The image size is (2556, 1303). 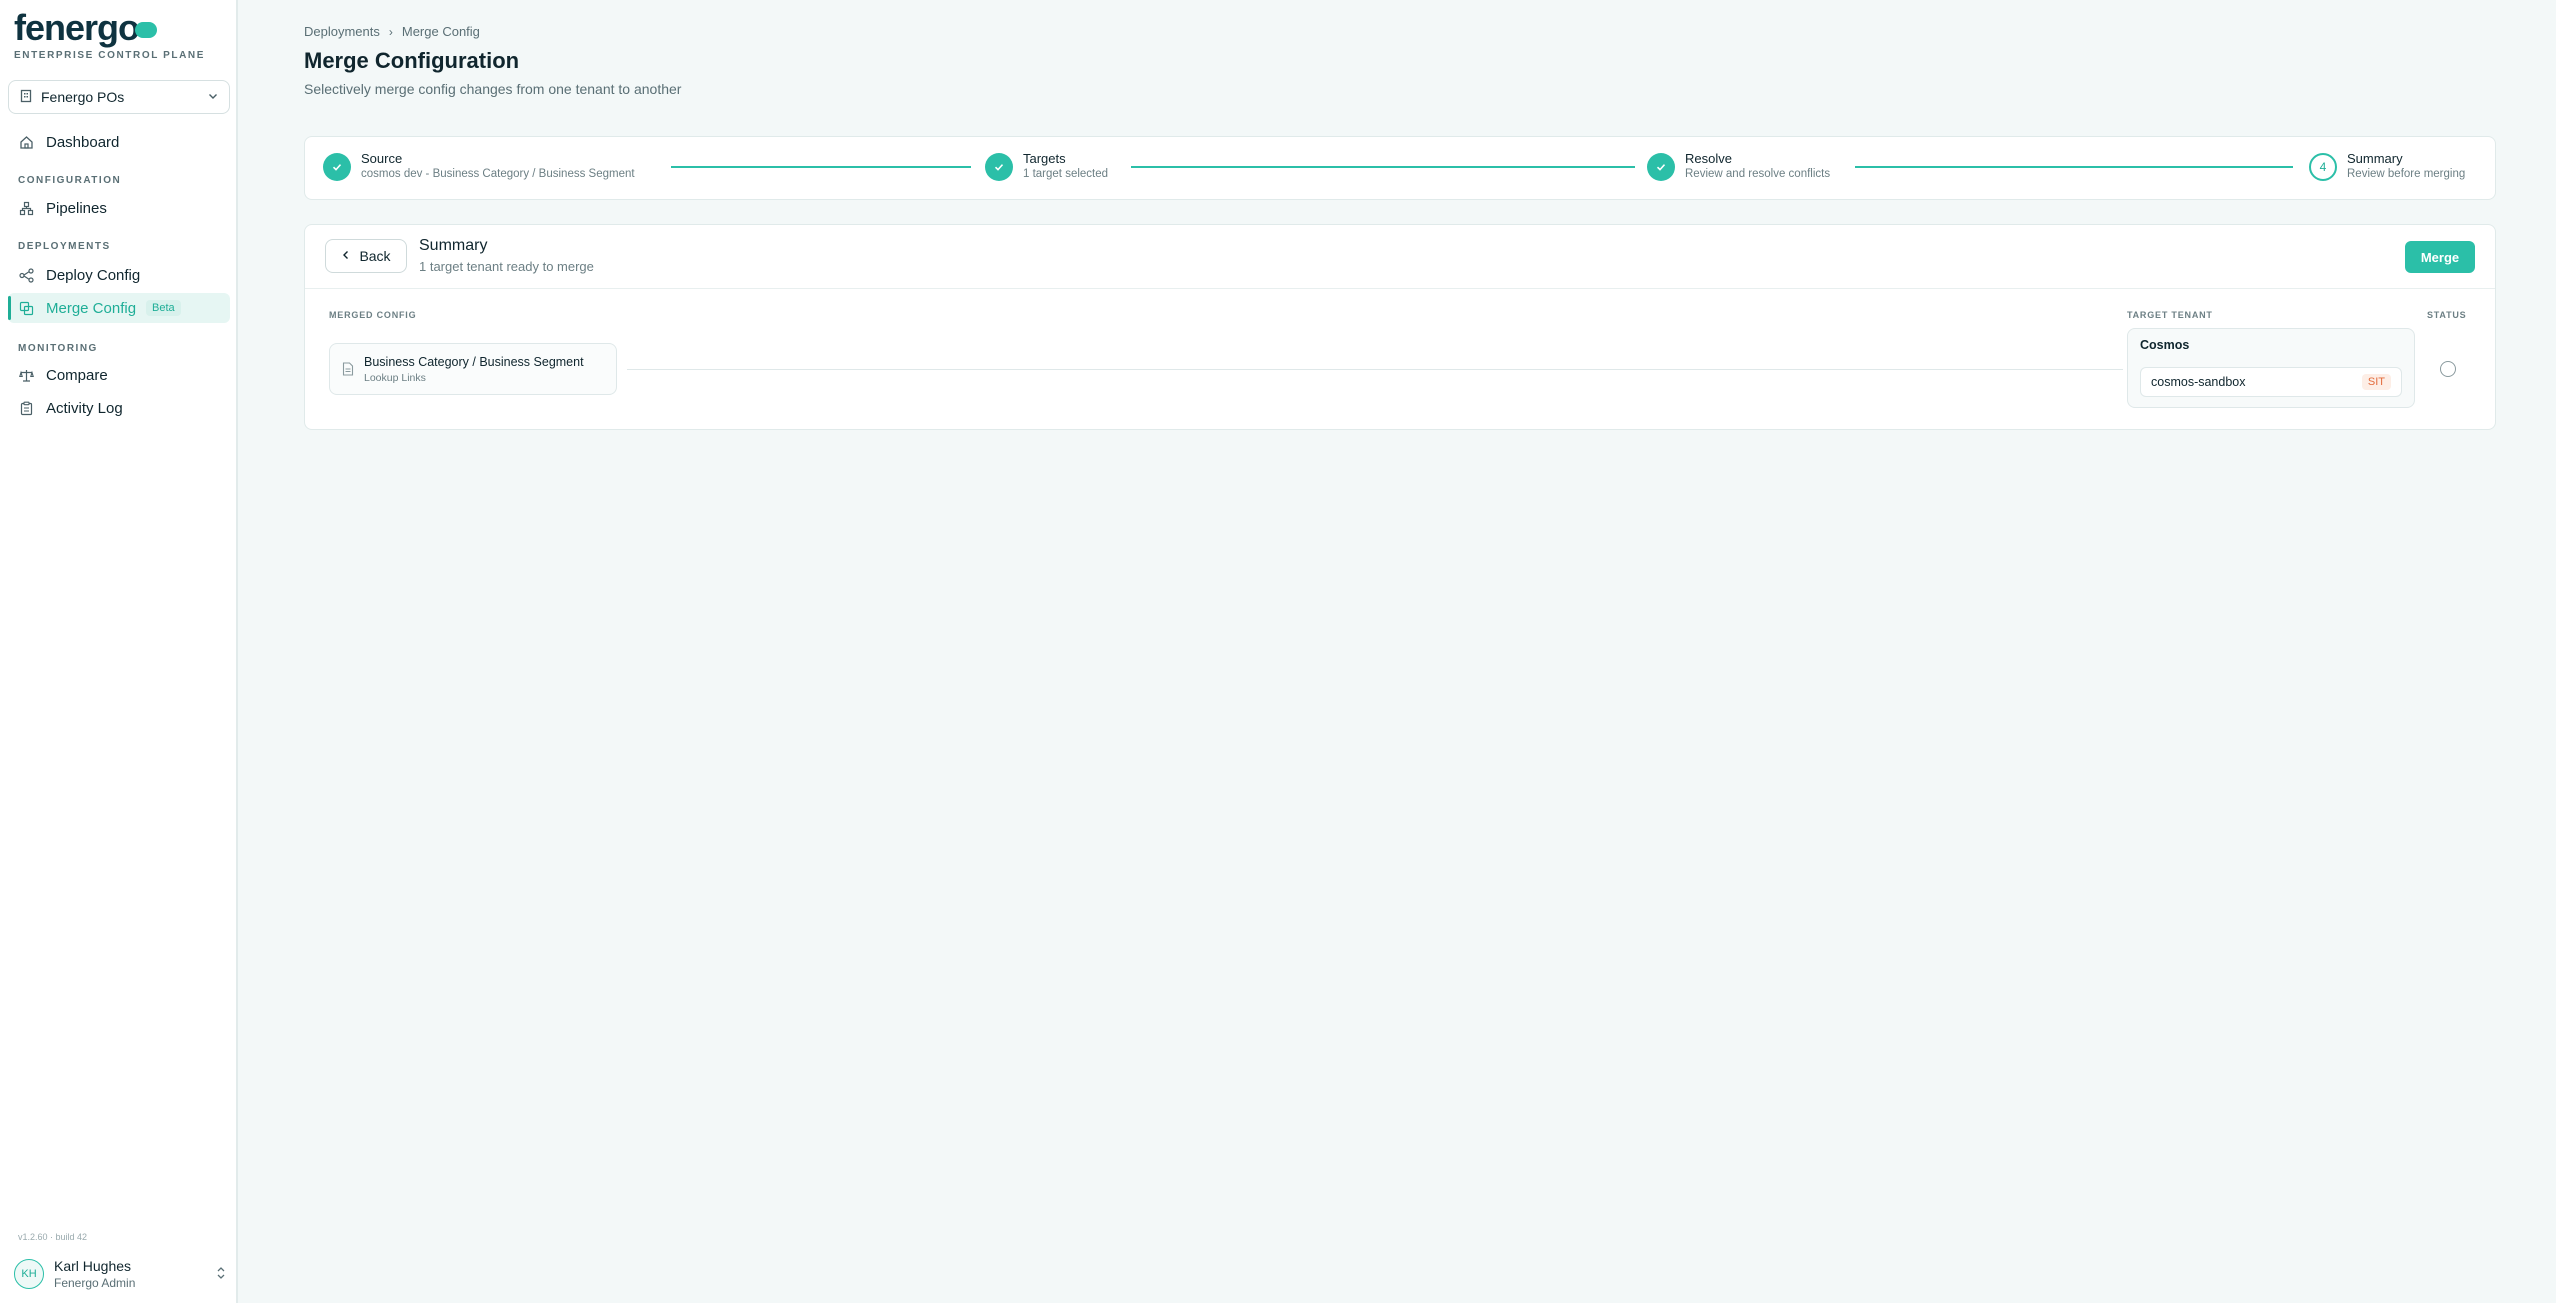 I want to click on building-icon, so click(x=26, y=97).